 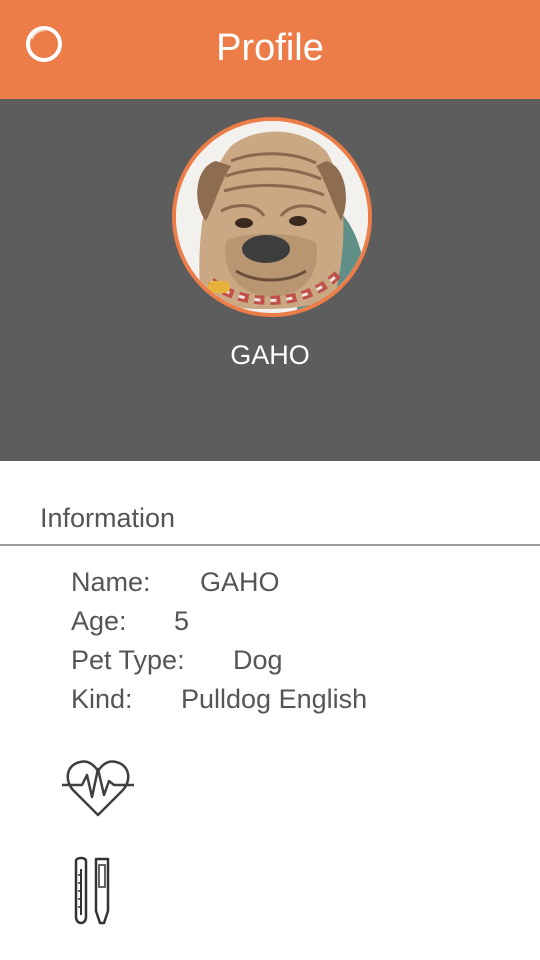 I want to click on info-value: Pulldog English, so click(x=274, y=699).